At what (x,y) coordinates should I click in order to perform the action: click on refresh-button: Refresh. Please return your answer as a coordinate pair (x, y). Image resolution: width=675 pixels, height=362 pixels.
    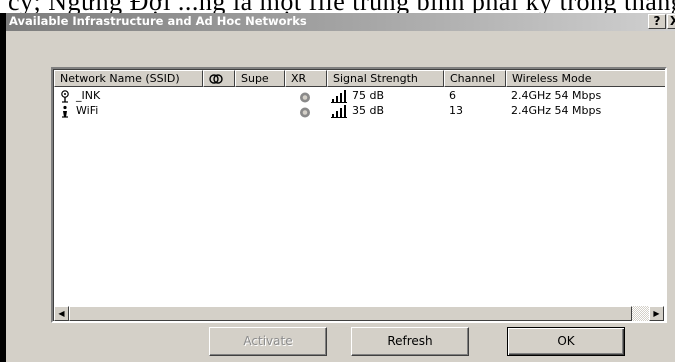
    Looking at the image, I should click on (410, 341).